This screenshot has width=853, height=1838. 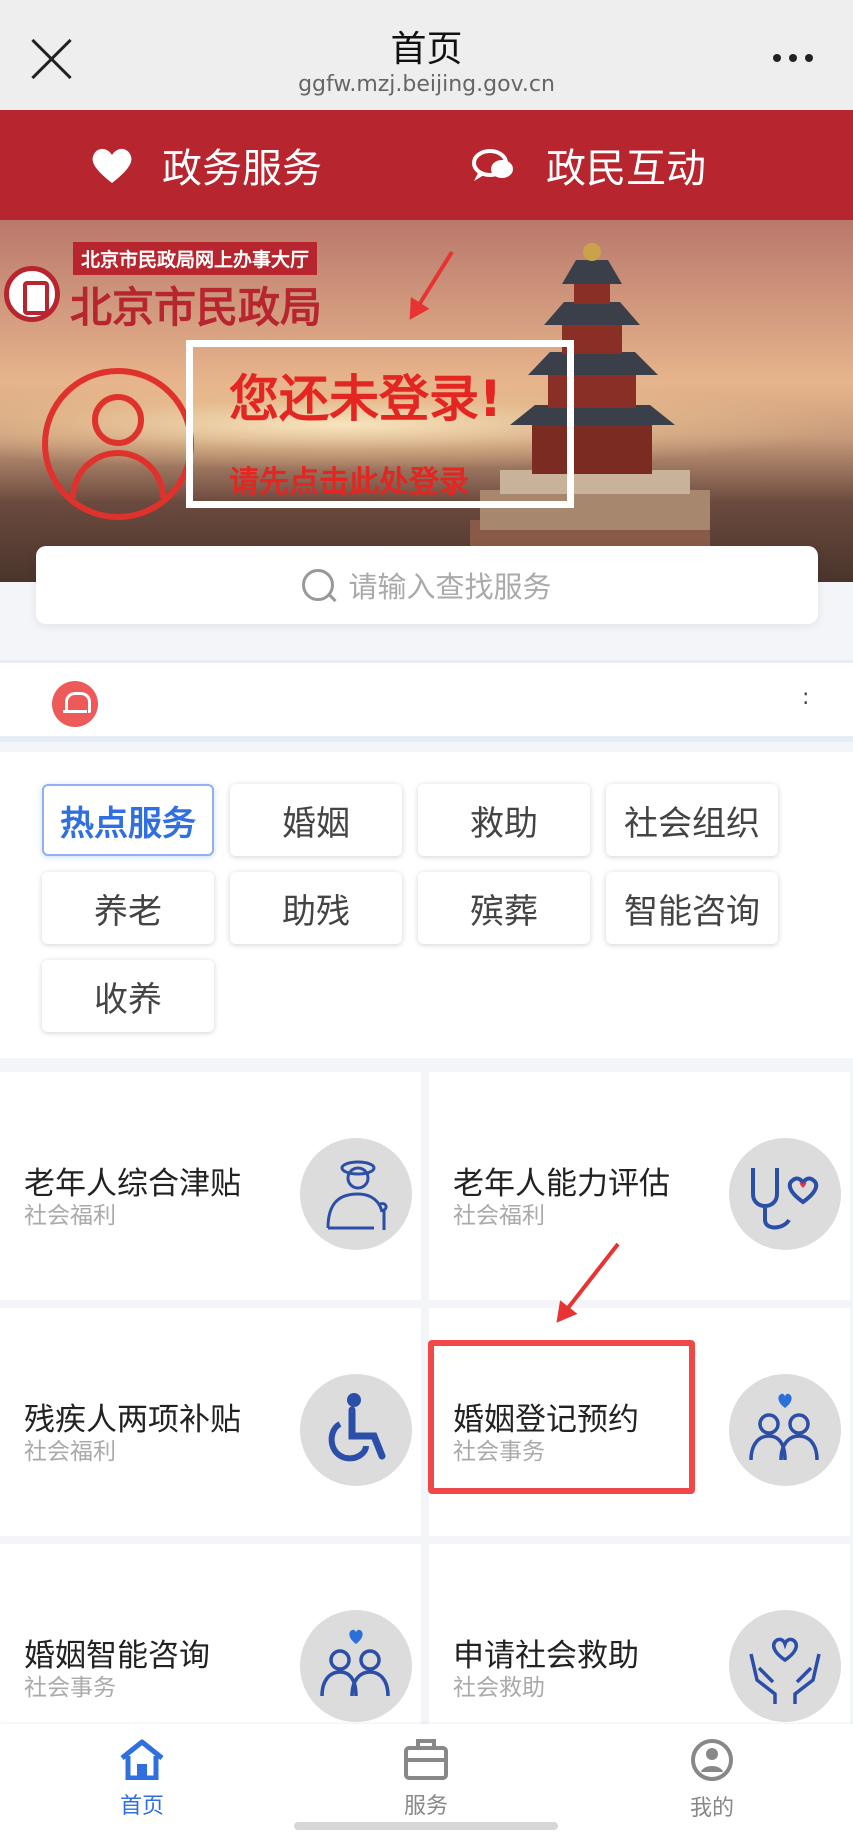 What do you see at coordinates (561, 1417) in the screenshot?
I see `annotation-highlight-box` at bounding box center [561, 1417].